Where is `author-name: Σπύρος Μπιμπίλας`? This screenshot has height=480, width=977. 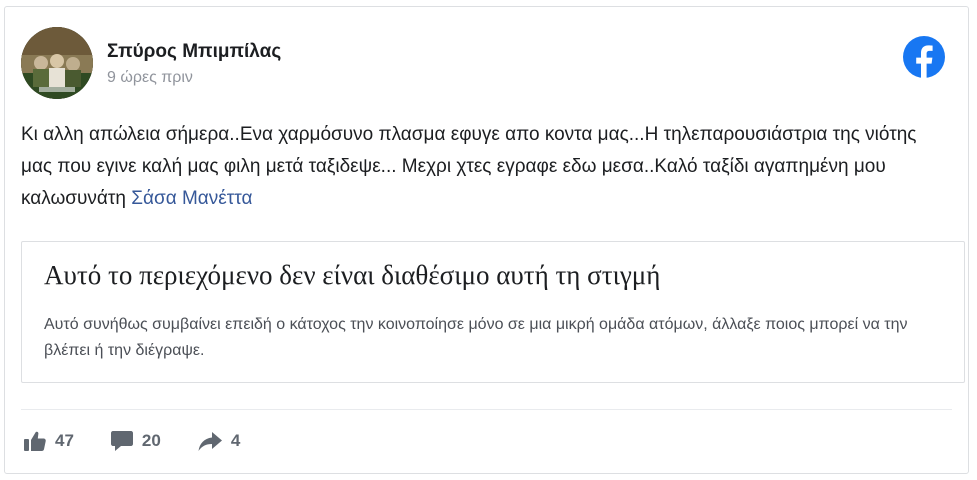
author-name: Σπύρος Μπιμπίλας is located at coordinates (194, 52).